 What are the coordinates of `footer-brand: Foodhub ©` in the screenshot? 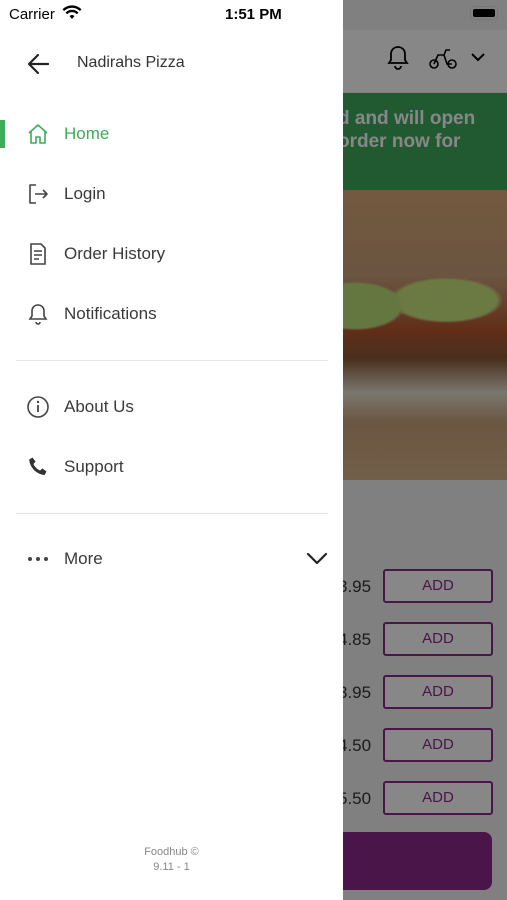 It's located at (171, 852).